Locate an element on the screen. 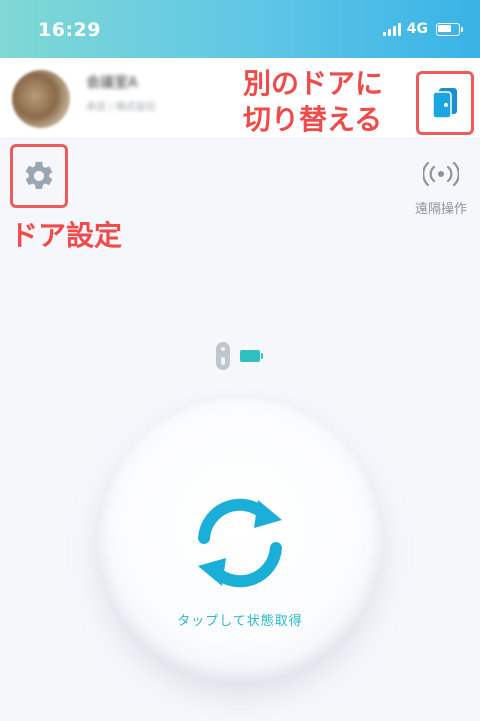 This screenshot has height=721, width=480. status-bar: 16:29 4G is located at coordinates (240, 29).